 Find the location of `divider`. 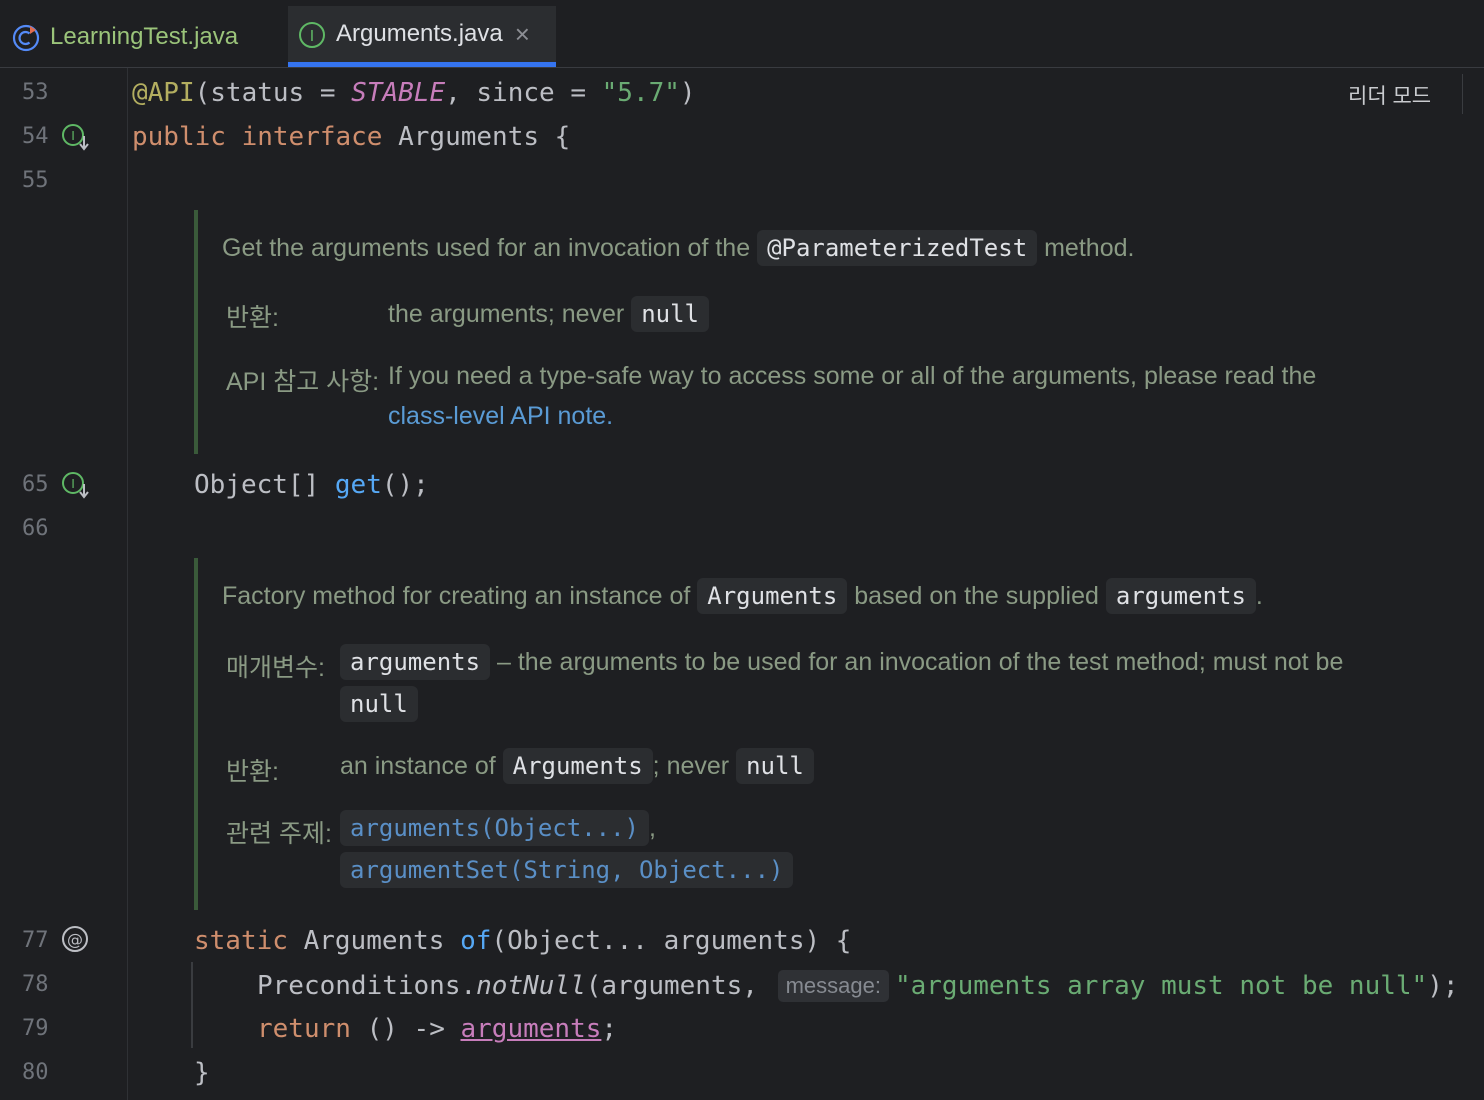

divider is located at coordinates (1462, 94).